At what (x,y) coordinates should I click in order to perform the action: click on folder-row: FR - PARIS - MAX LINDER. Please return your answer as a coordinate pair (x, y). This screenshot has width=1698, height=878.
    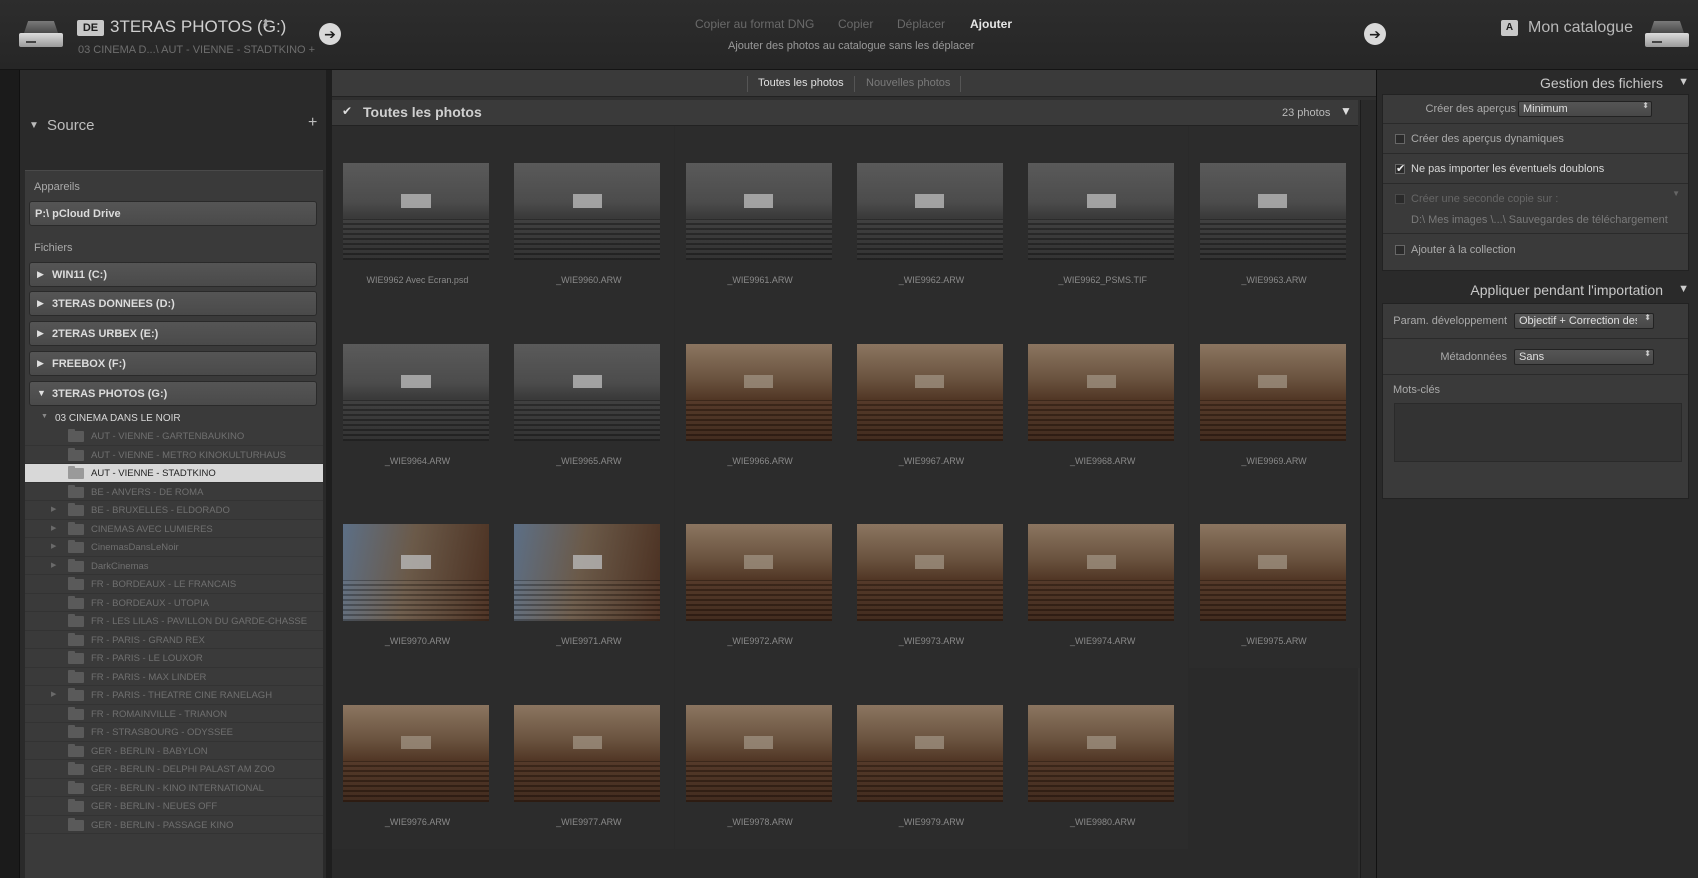
    Looking at the image, I should click on (174, 677).